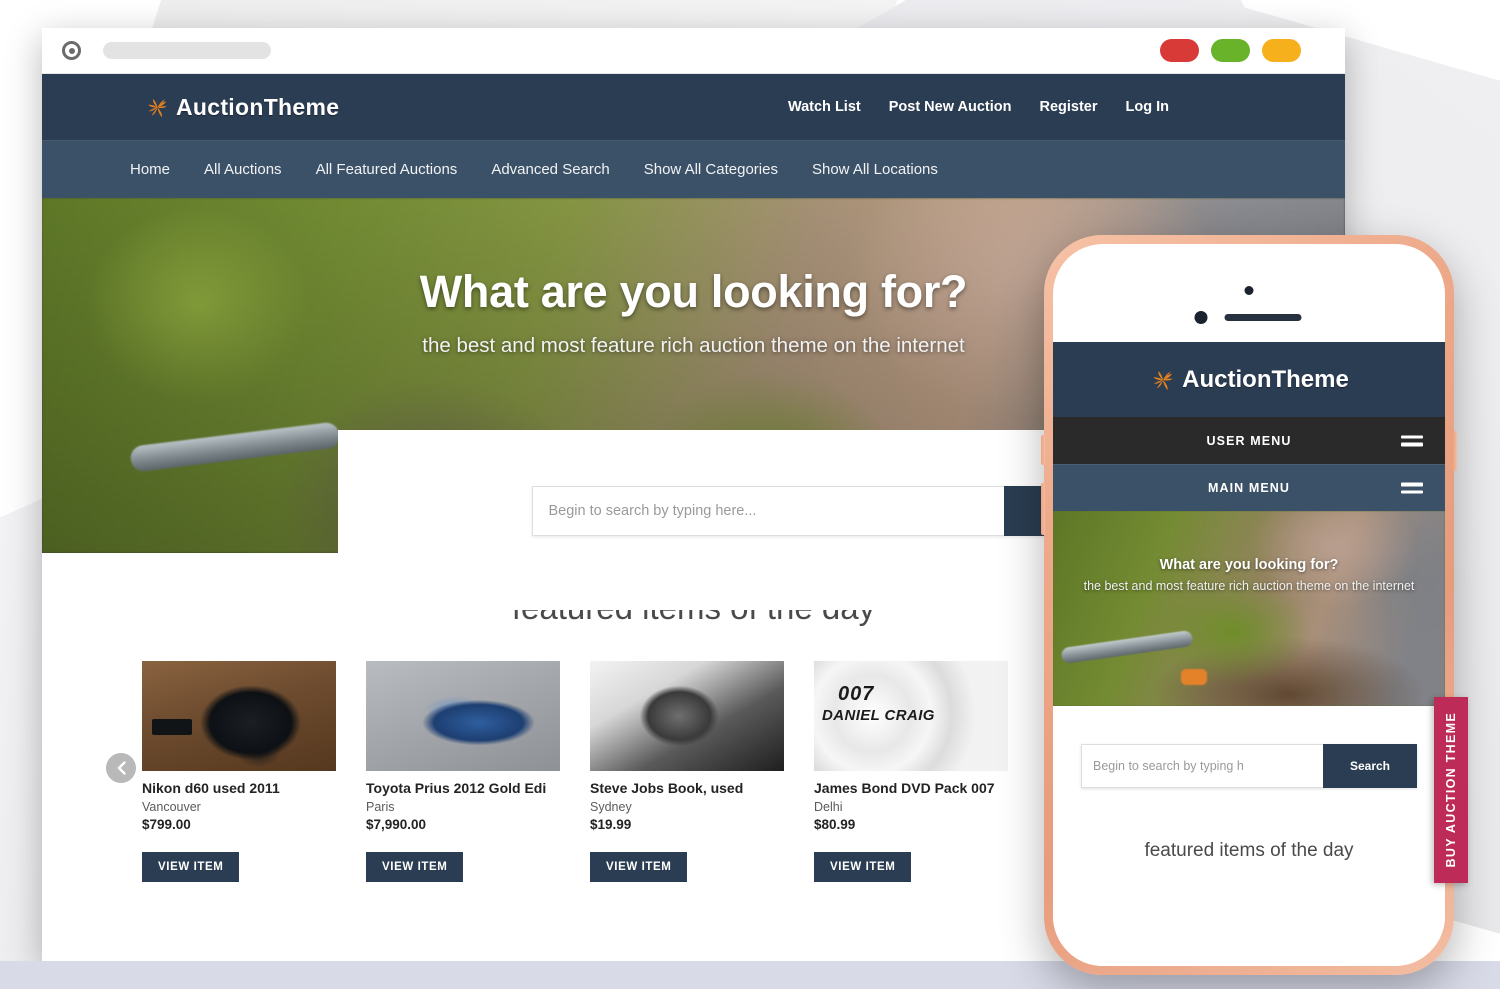 The image size is (1500, 989). I want to click on phone-camera-icon, so click(1249, 290).